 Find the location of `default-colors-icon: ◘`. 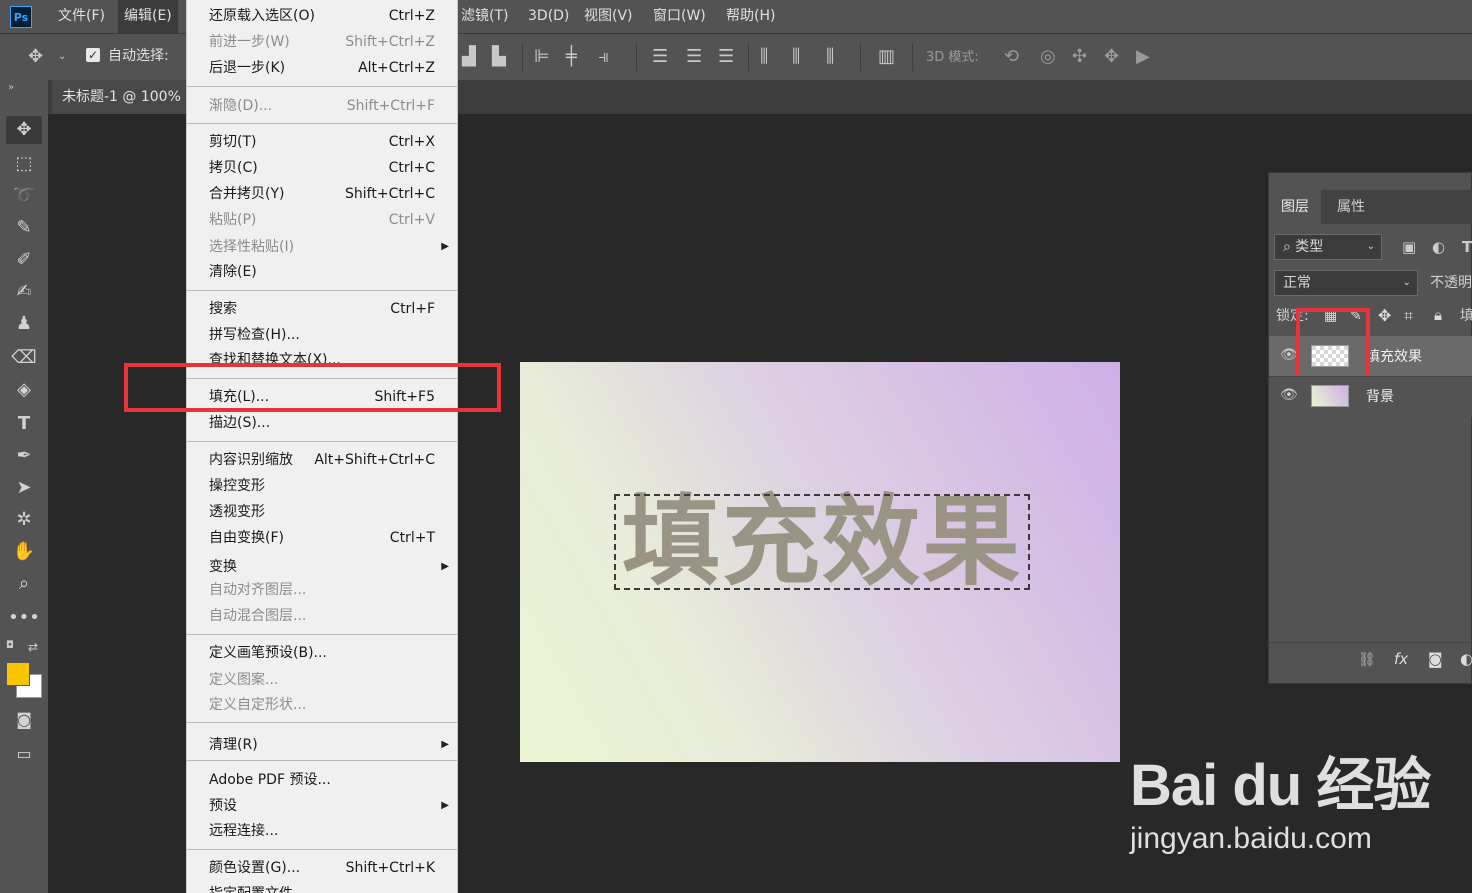

default-colors-icon: ◘ is located at coordinates (10, 645).